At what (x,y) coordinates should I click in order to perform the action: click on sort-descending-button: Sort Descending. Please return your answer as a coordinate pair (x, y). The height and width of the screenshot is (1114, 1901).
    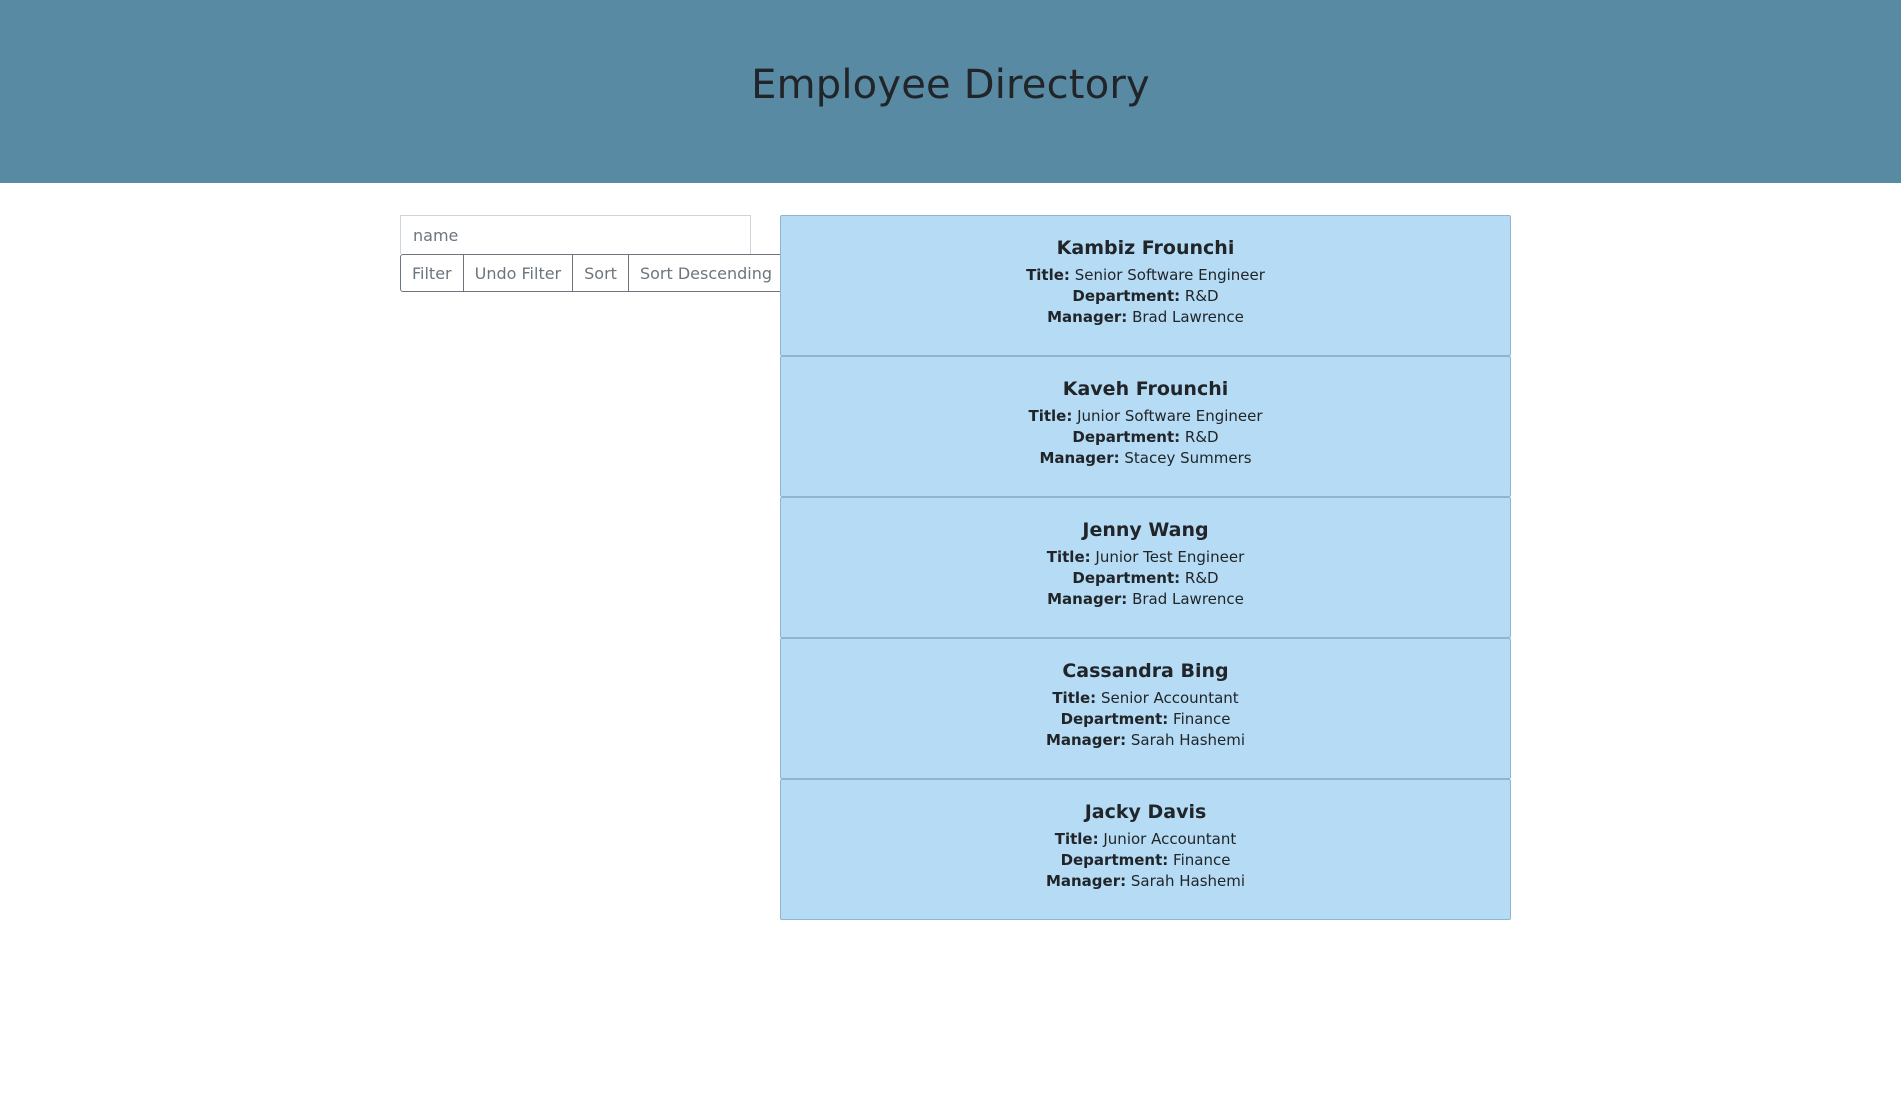
    Looking at the image, I should click on (705, 273).